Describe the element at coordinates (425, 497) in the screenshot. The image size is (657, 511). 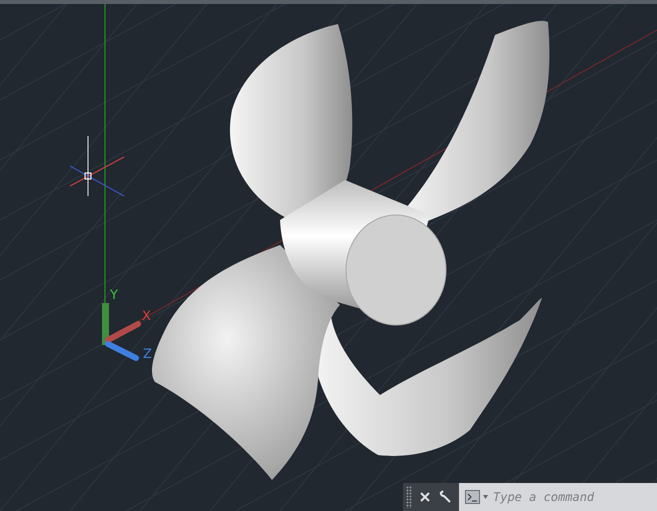
I see `close-icon` at that location.